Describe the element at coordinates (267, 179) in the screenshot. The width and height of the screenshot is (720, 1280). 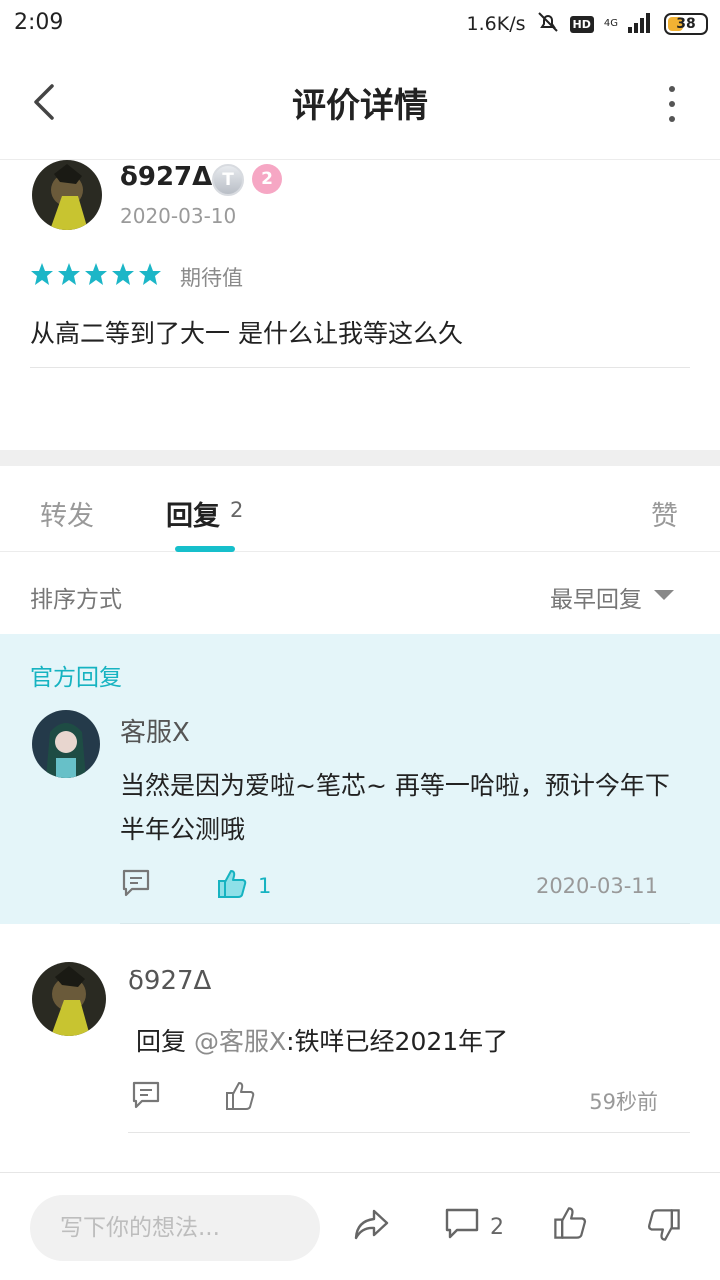
I see `rank-badge: 2` at that location.